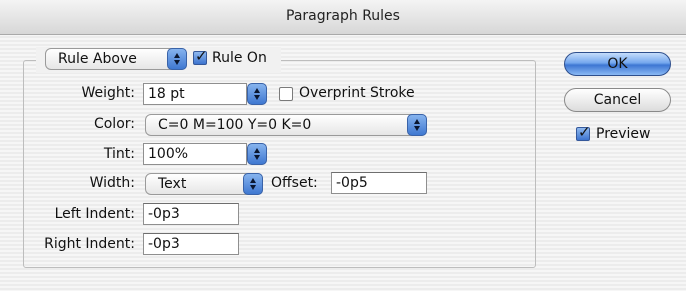 This screenshot has height=291, width=686. Describe the element at coordinates (114, 124) in the screenshot. I see `color-label: Color:` at that location.